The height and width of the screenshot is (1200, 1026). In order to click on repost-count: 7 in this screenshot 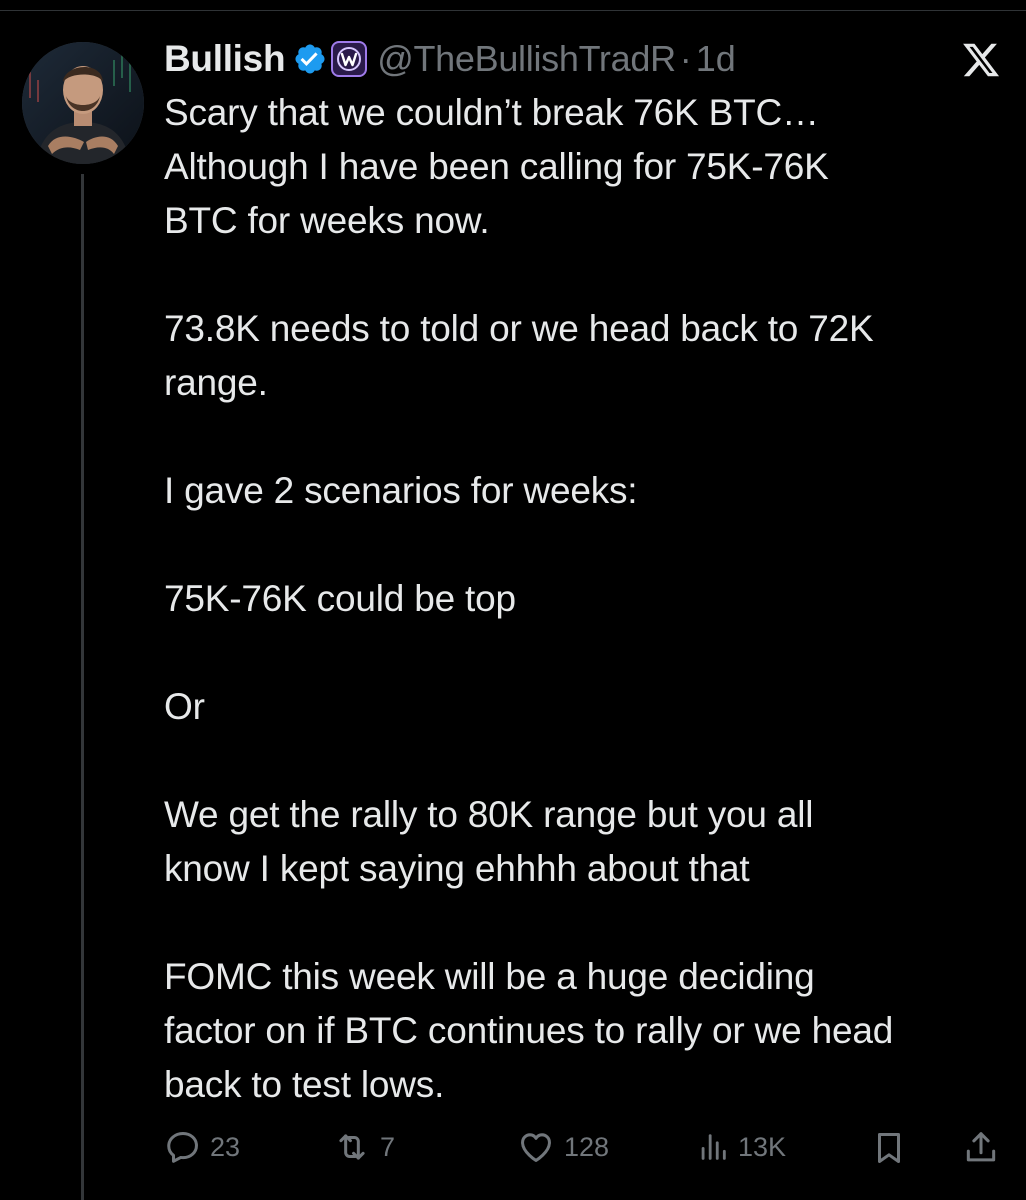, I will do `click(388, 1146)`.